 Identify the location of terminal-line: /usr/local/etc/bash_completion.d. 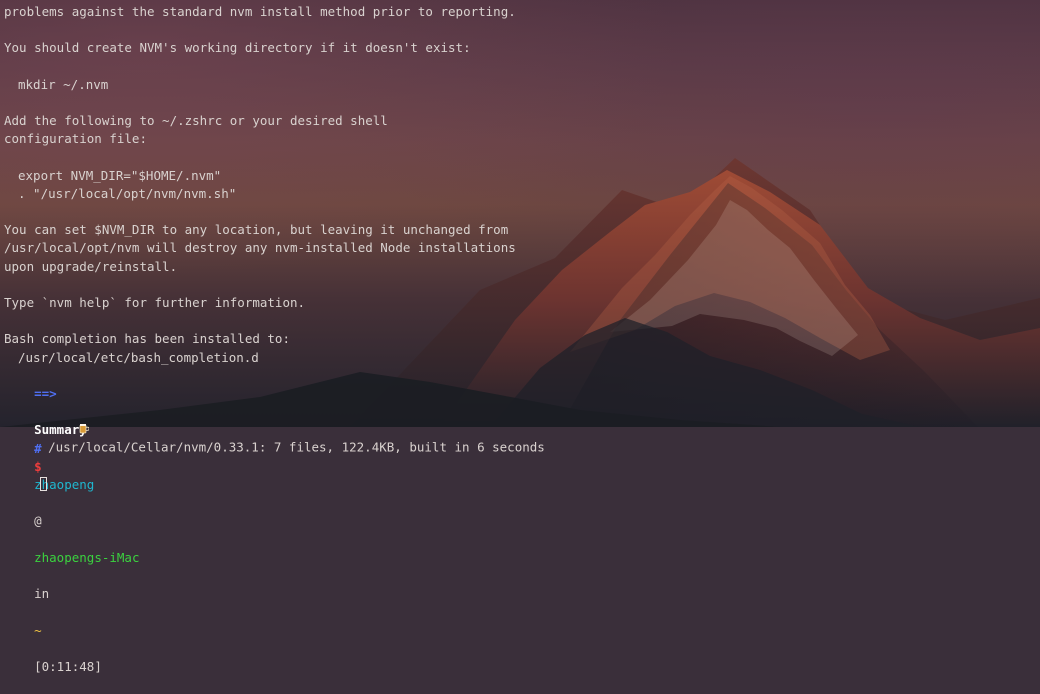
(138, 357).